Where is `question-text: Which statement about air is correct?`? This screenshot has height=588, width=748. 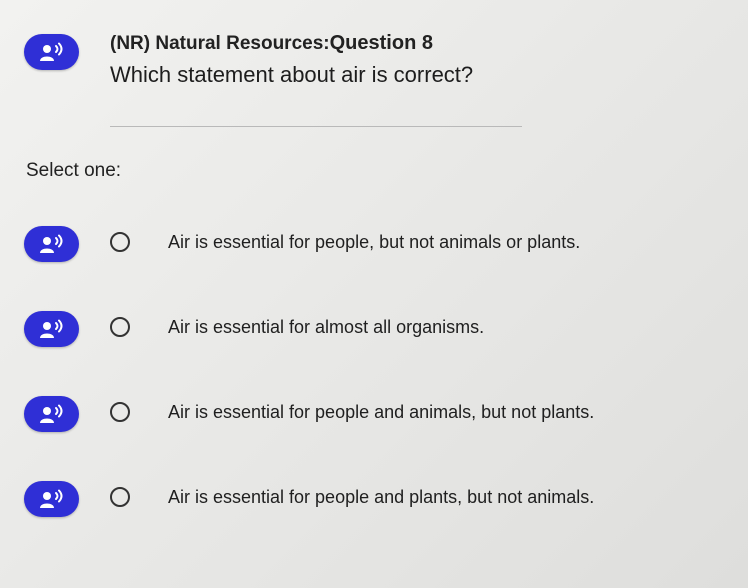
question-text: Which statement about air is correct? is located at coordinates (292, 74).